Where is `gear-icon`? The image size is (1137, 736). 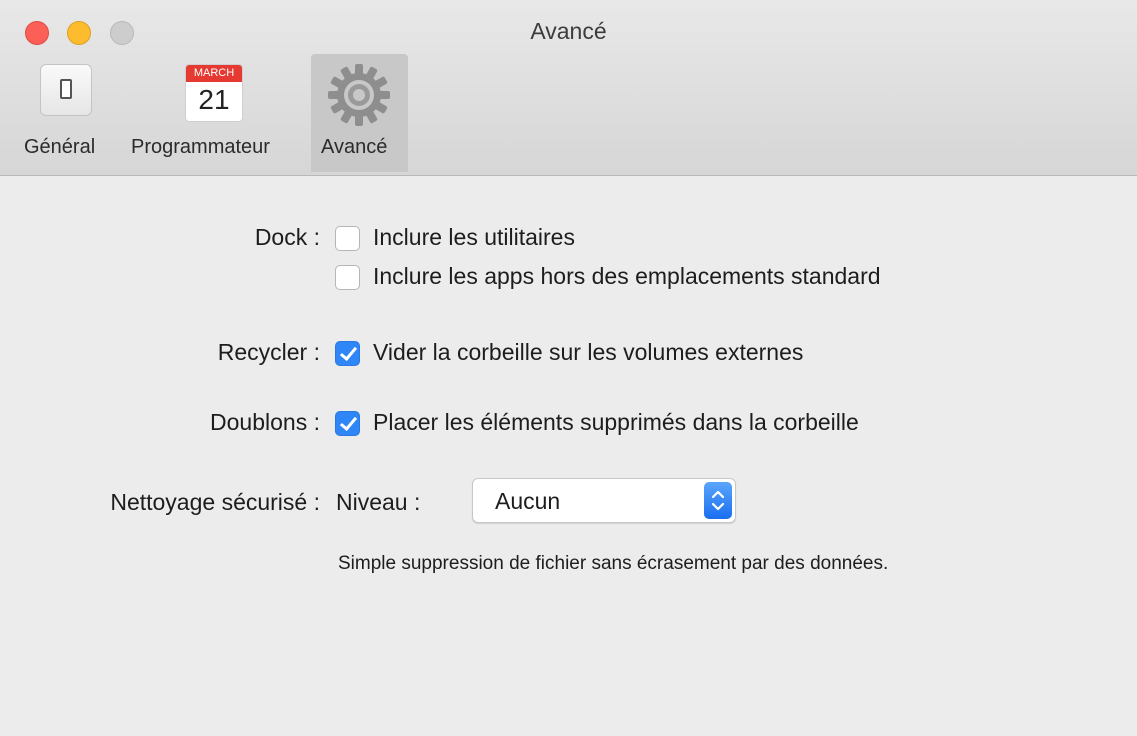
gear-icon is located at coordinates (359, 95).